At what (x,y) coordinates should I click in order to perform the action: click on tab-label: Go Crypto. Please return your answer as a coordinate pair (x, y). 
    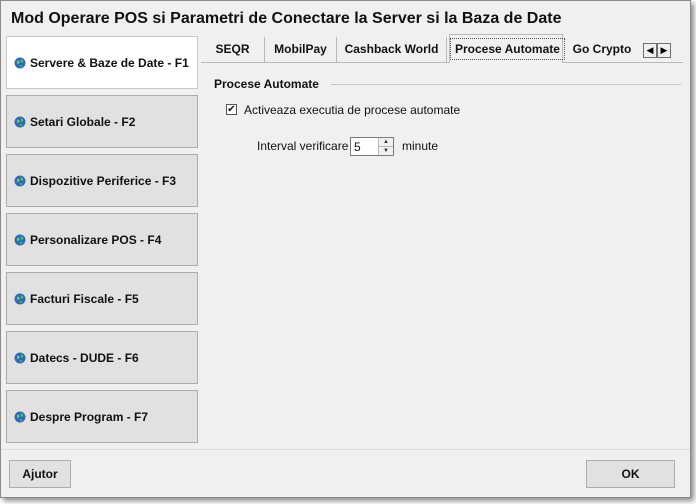
    Looking at the image, I should click on (602, 49).